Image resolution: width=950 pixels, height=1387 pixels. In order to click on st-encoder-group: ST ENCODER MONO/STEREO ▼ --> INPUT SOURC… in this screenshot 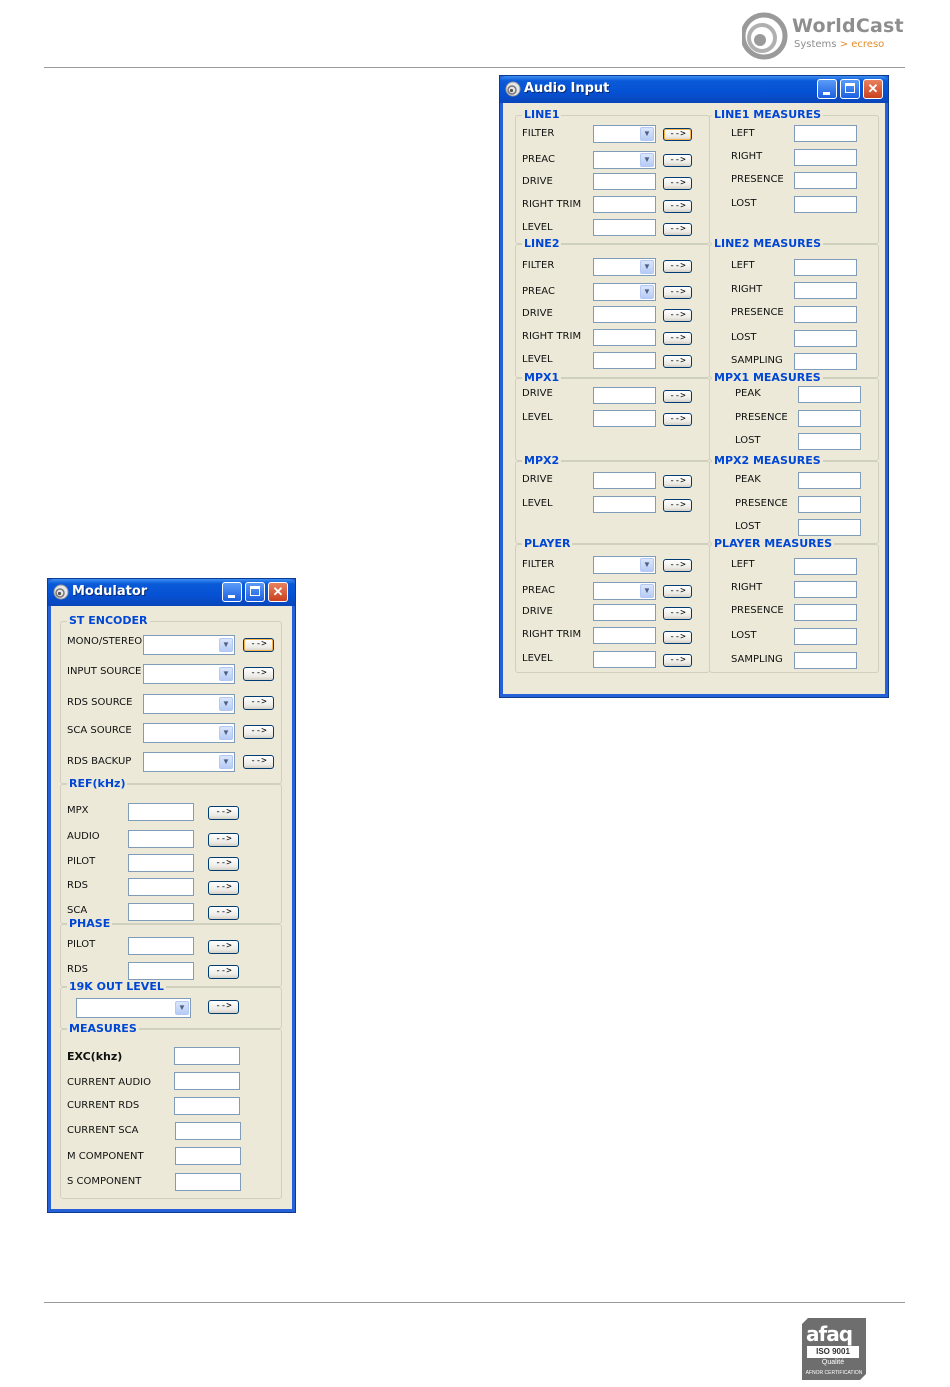, I will do `click(171, 699)`.